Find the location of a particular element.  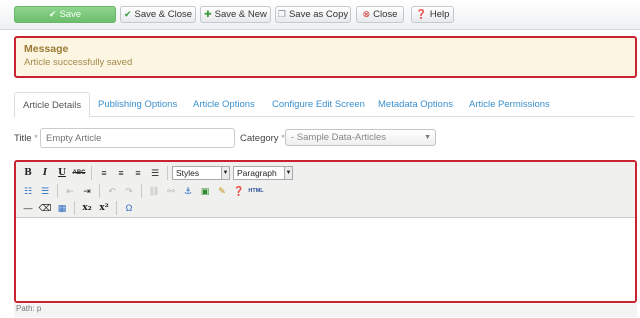

close-label: Close is located at coordinates (385, 14).